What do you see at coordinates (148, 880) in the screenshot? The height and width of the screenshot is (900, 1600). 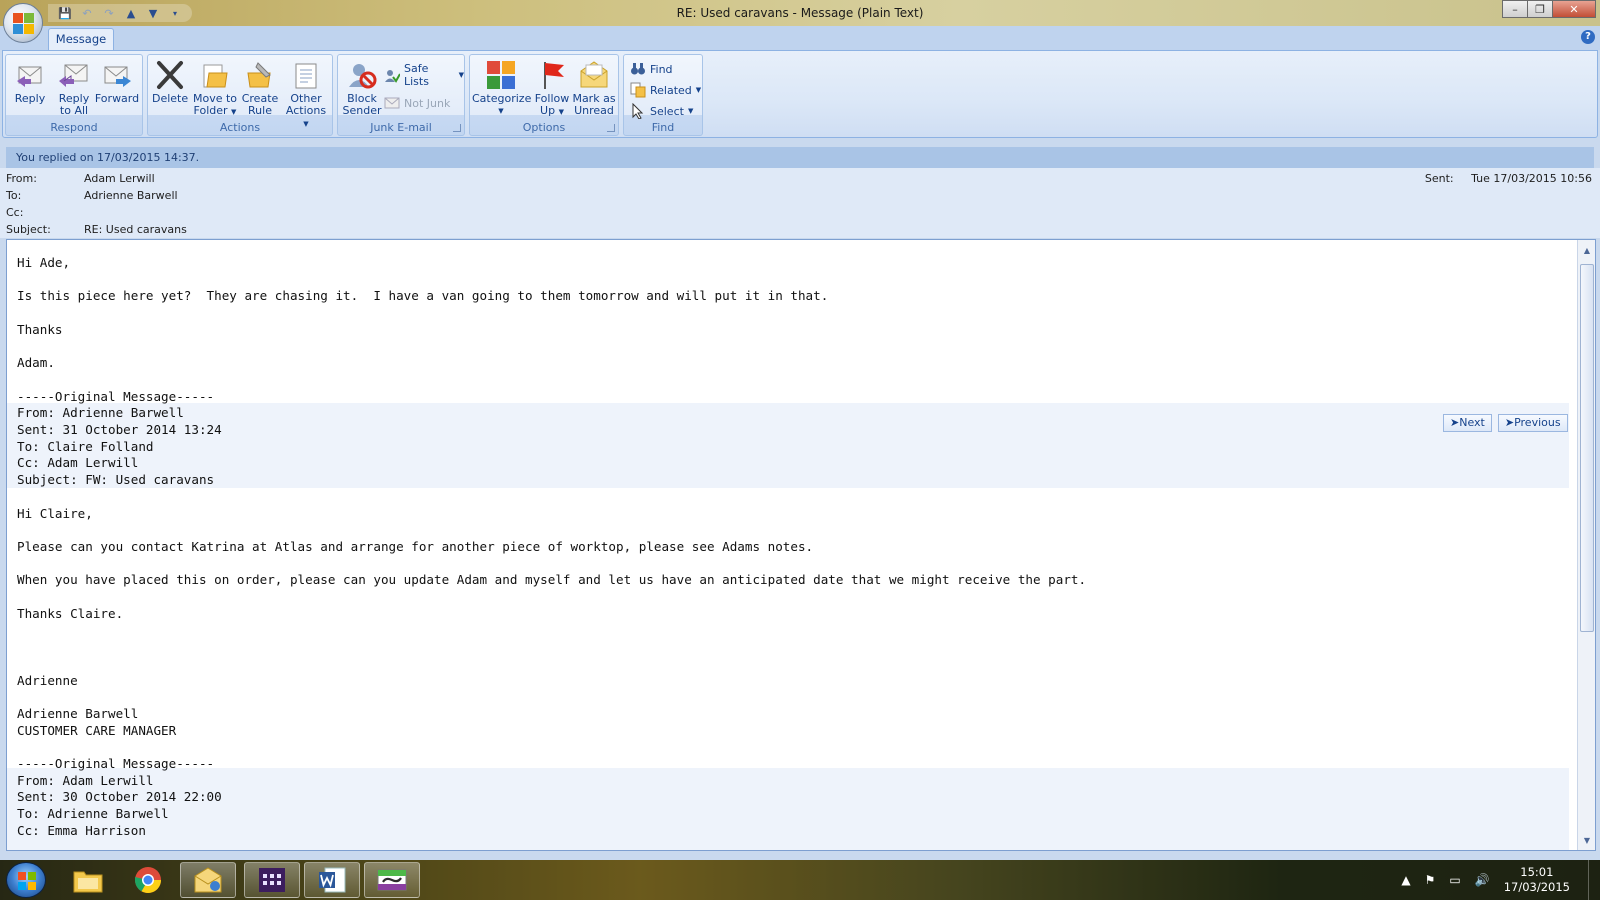 I see `taskbar-chrome` at bounding box center [148, 880].